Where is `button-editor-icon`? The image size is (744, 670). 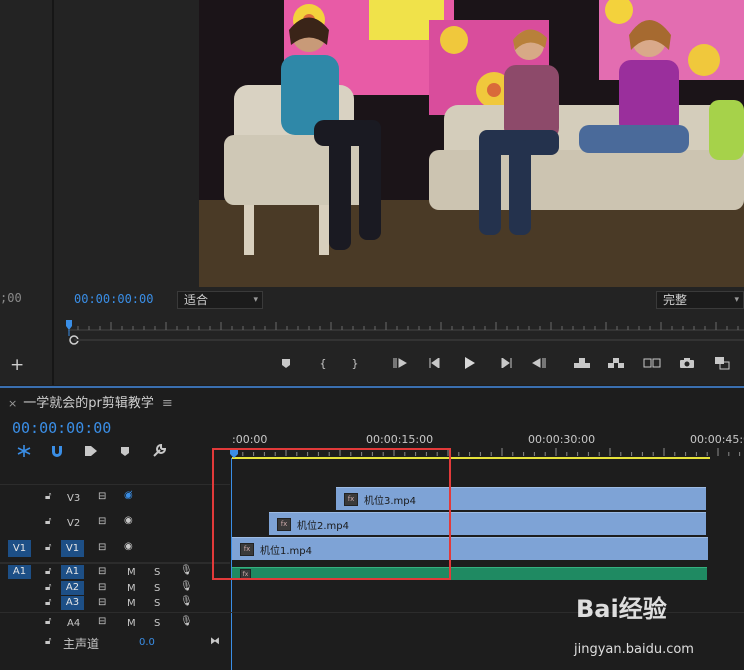
button-editor-icon is located at coordinates (722, 363).